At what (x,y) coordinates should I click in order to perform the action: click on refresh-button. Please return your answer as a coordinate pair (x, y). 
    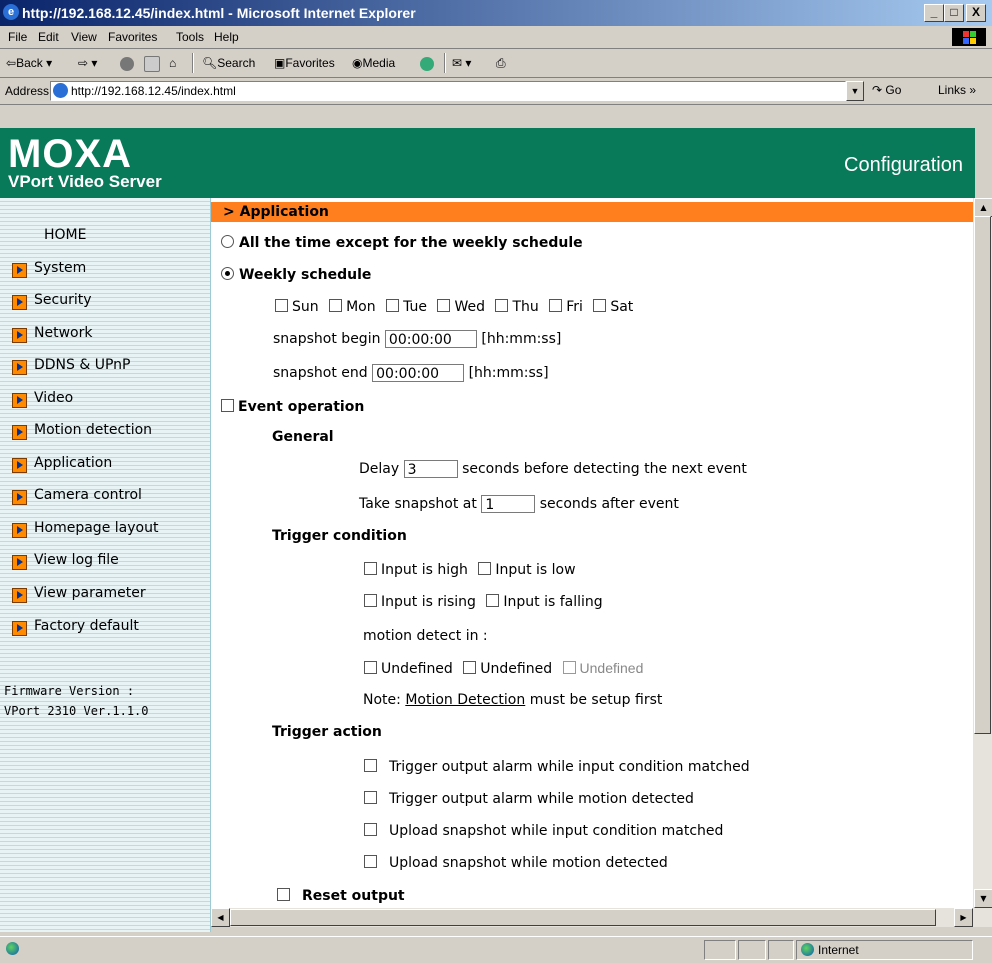
    Looking at the image, I should click on (153, 64).